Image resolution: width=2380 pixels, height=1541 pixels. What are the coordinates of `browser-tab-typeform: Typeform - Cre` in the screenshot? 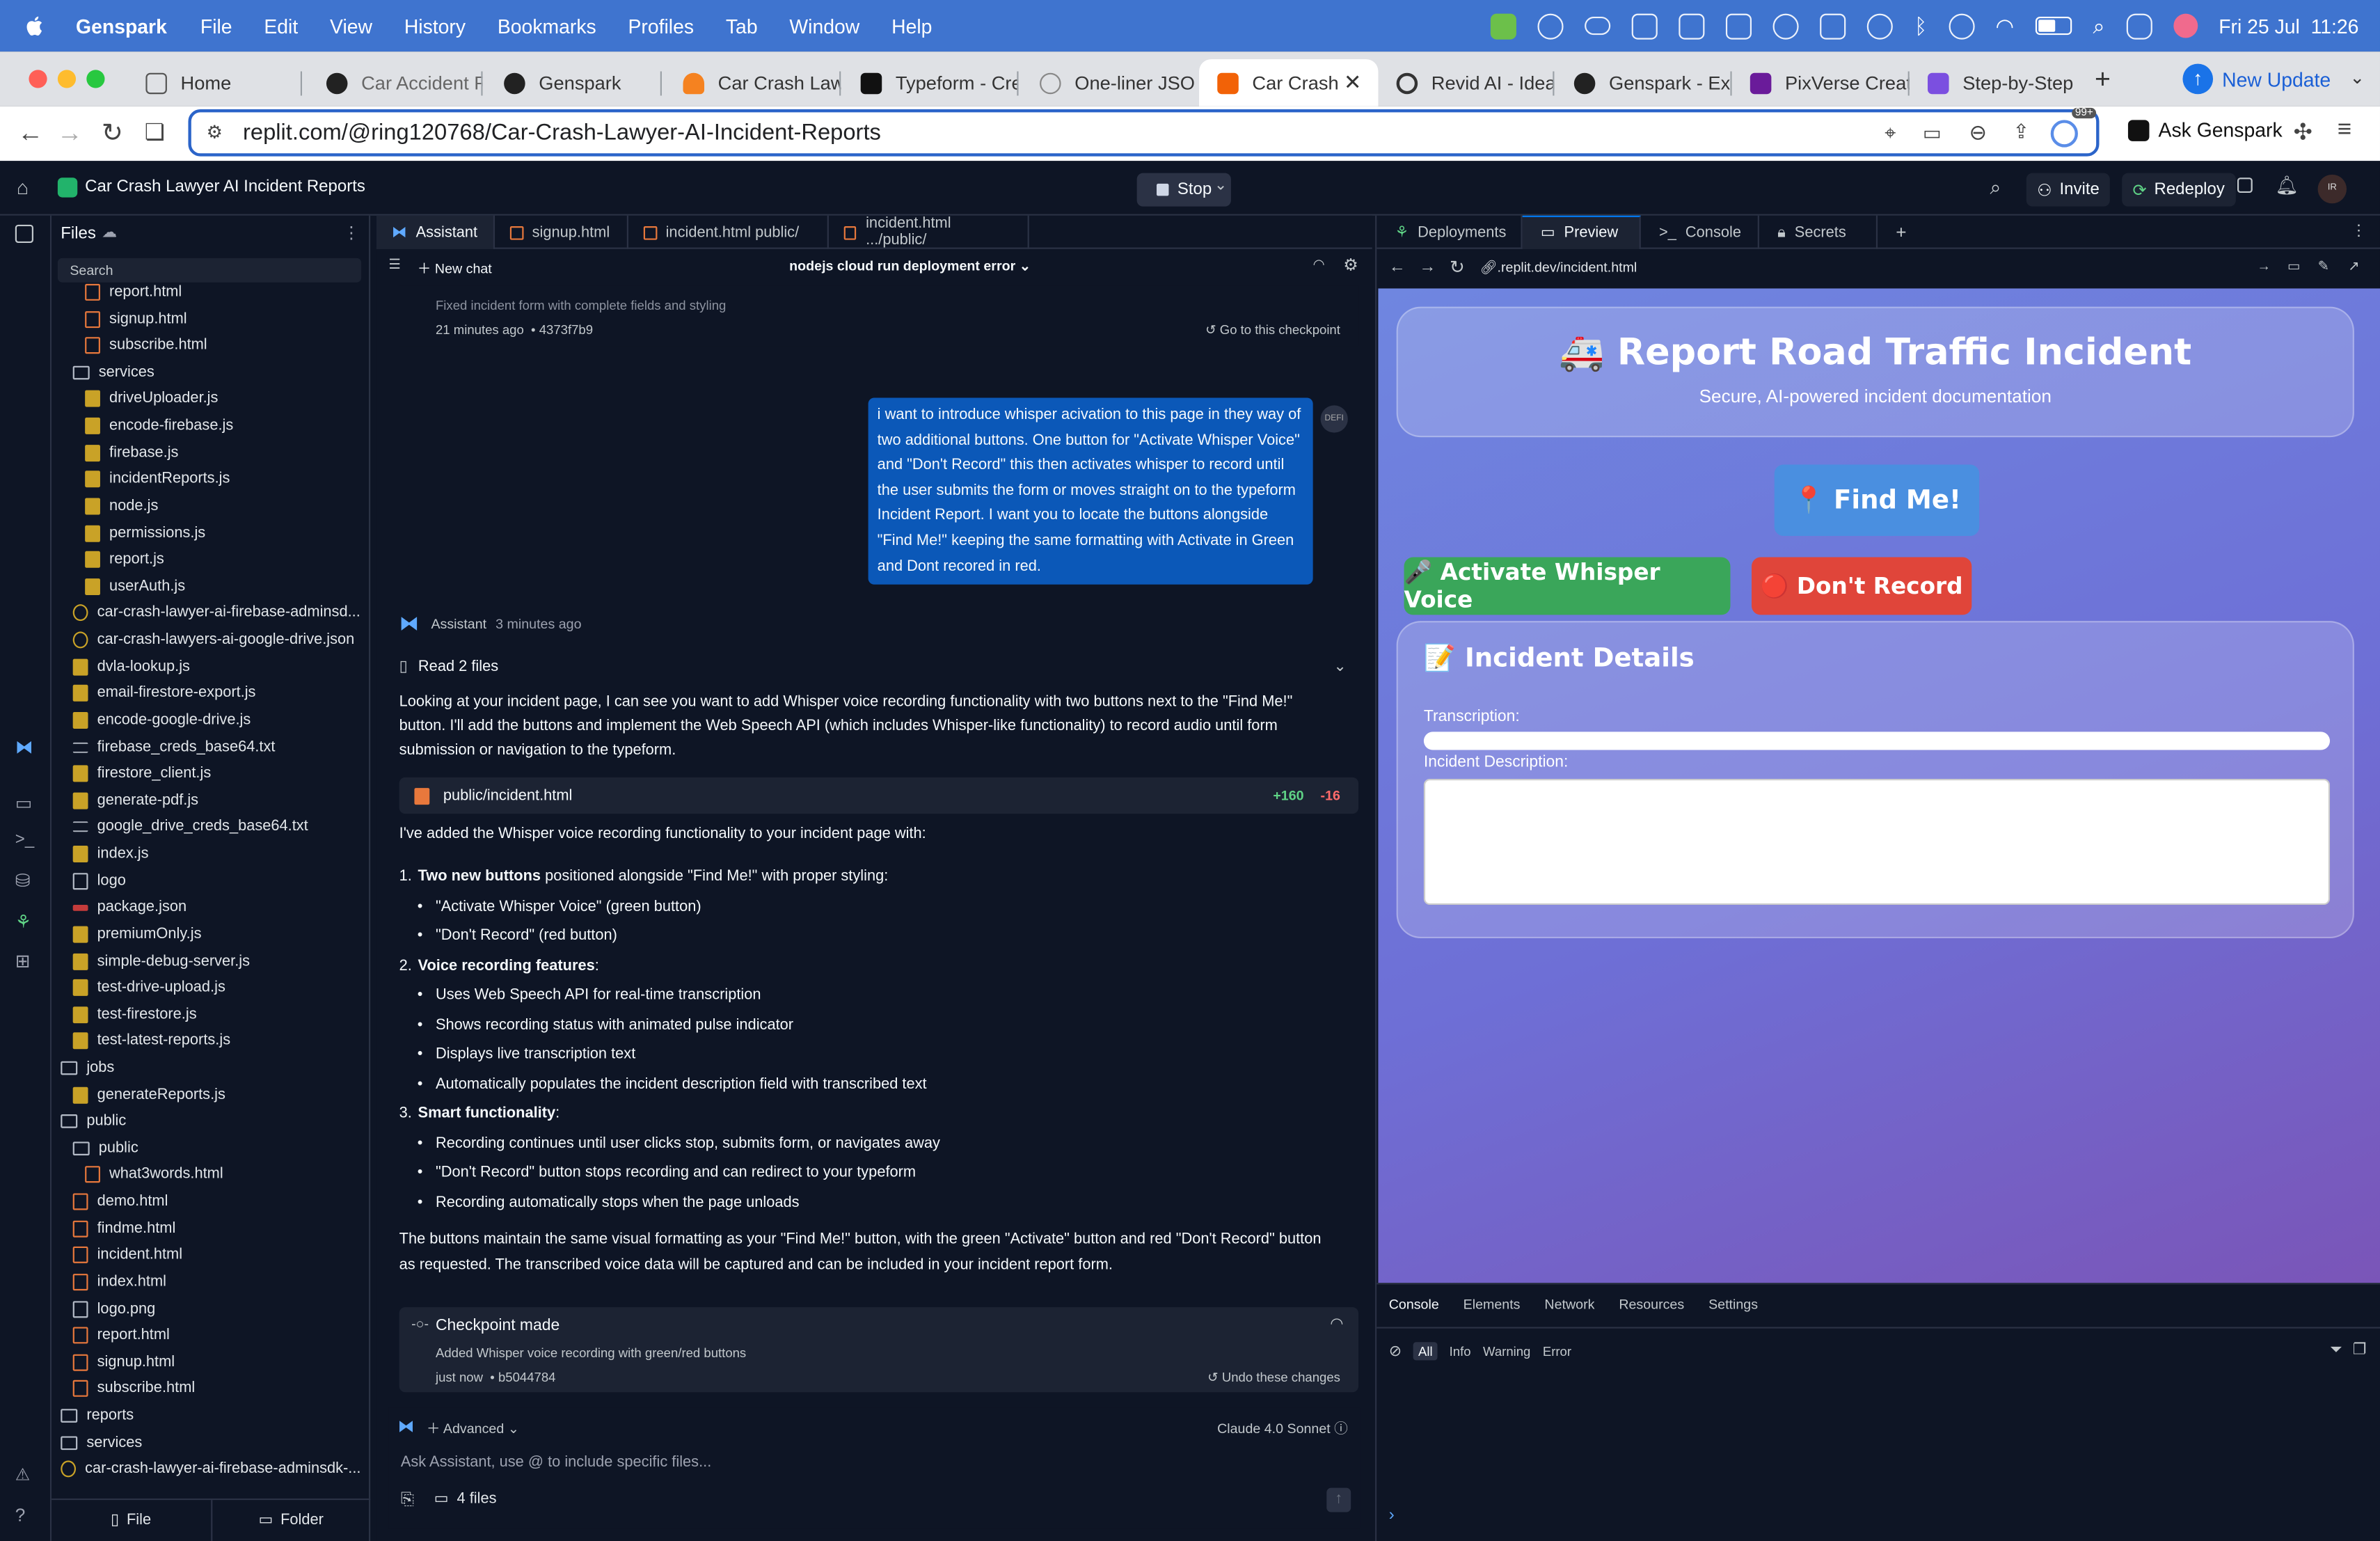 It's located at (931, 82).